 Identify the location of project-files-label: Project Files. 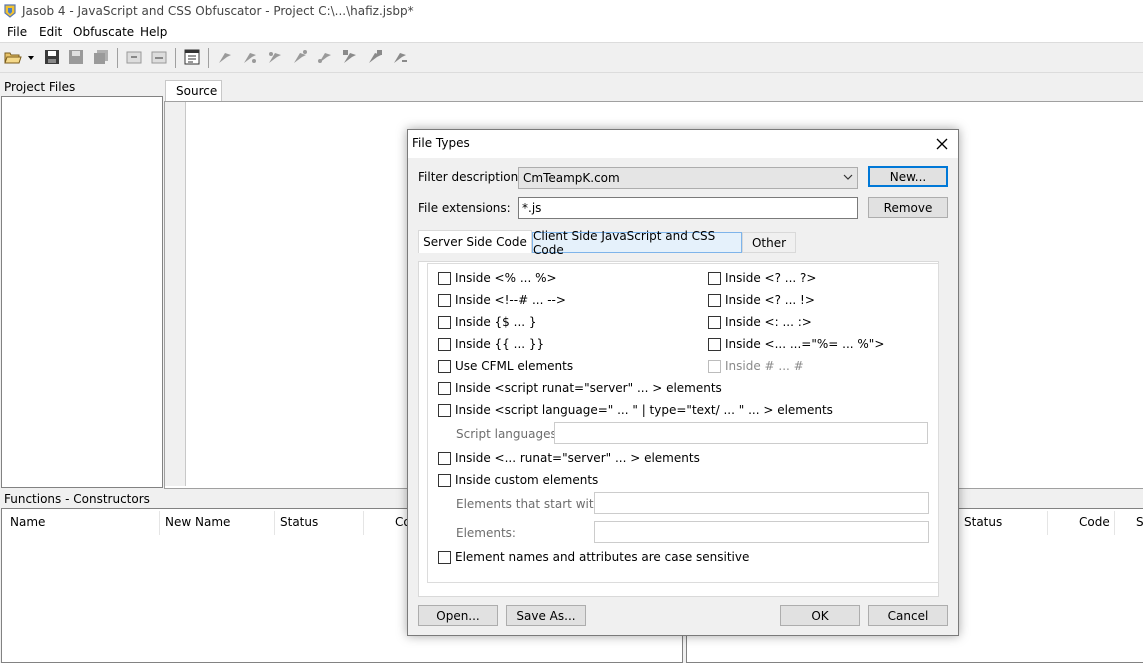
(40, 87).